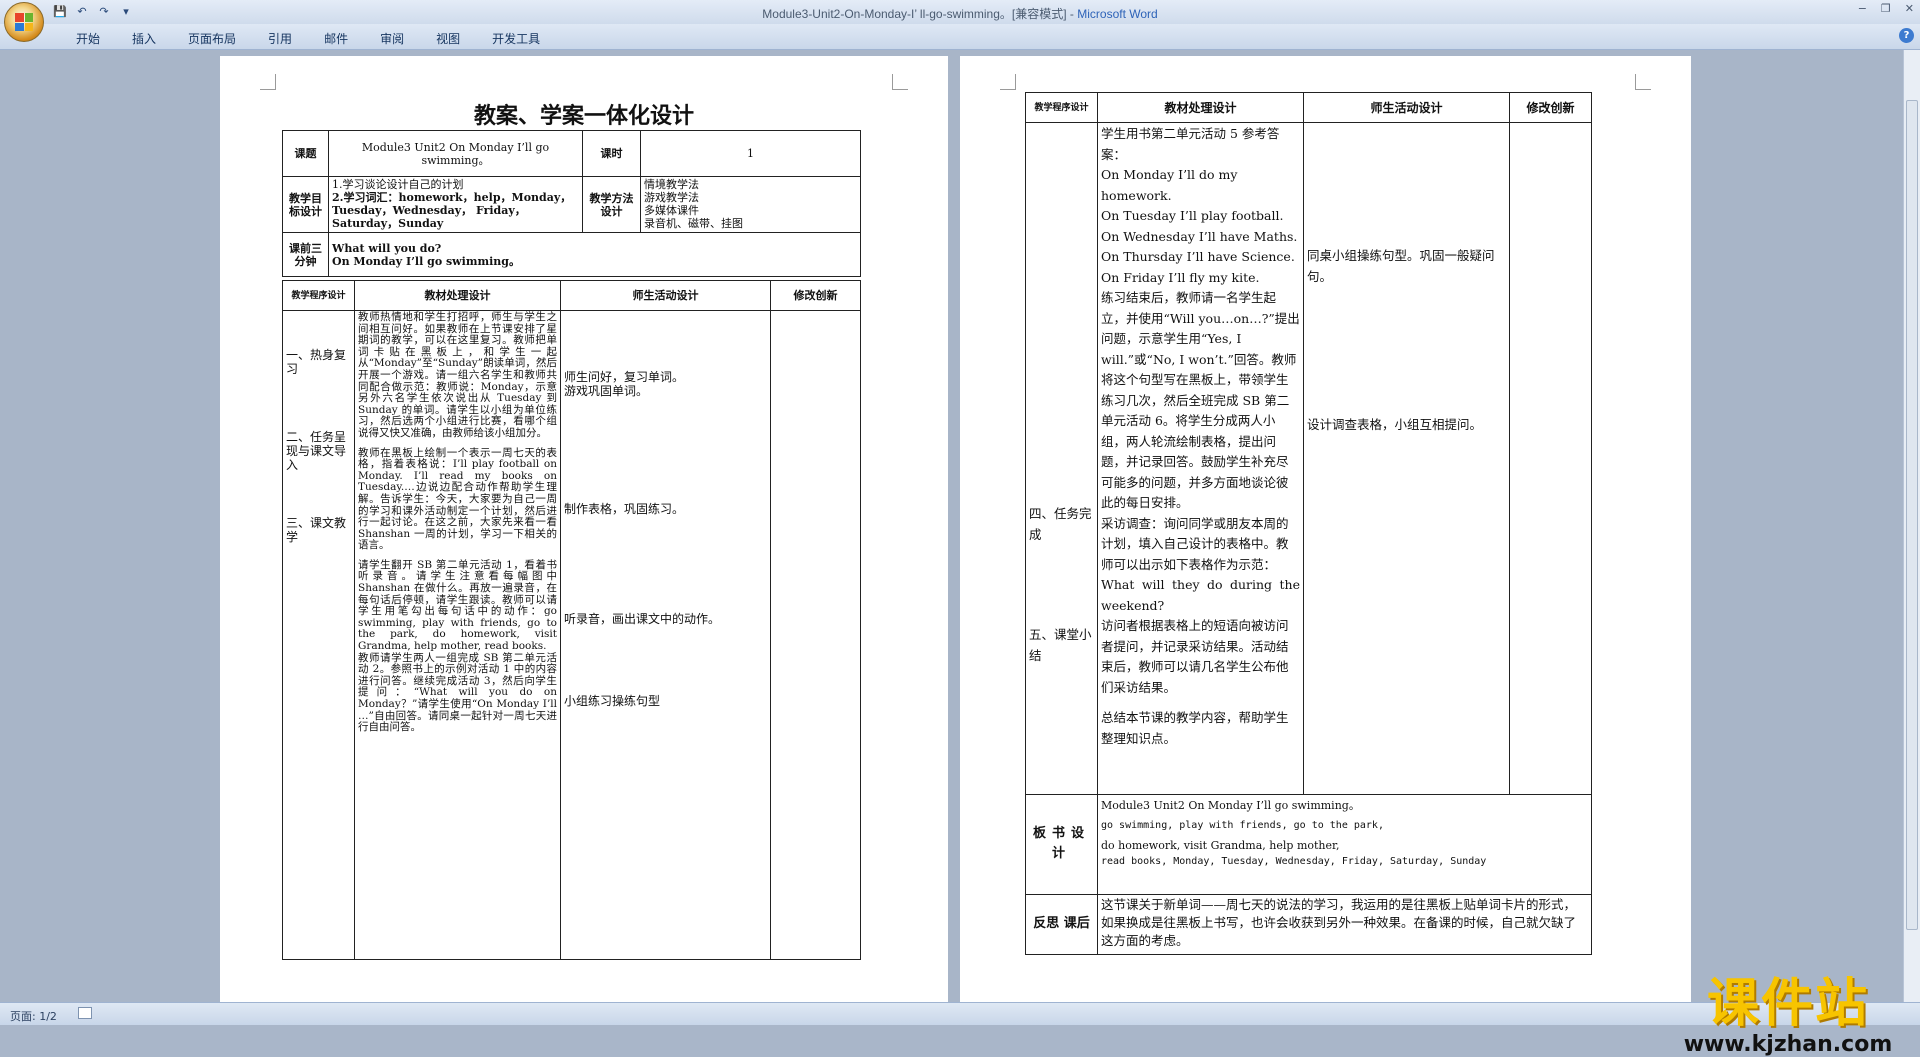 This screenshot has width=1920, height=1057. Describe the element at coordinates (750, 153) in the screenshot. I see `hours-value: 1` at that location.